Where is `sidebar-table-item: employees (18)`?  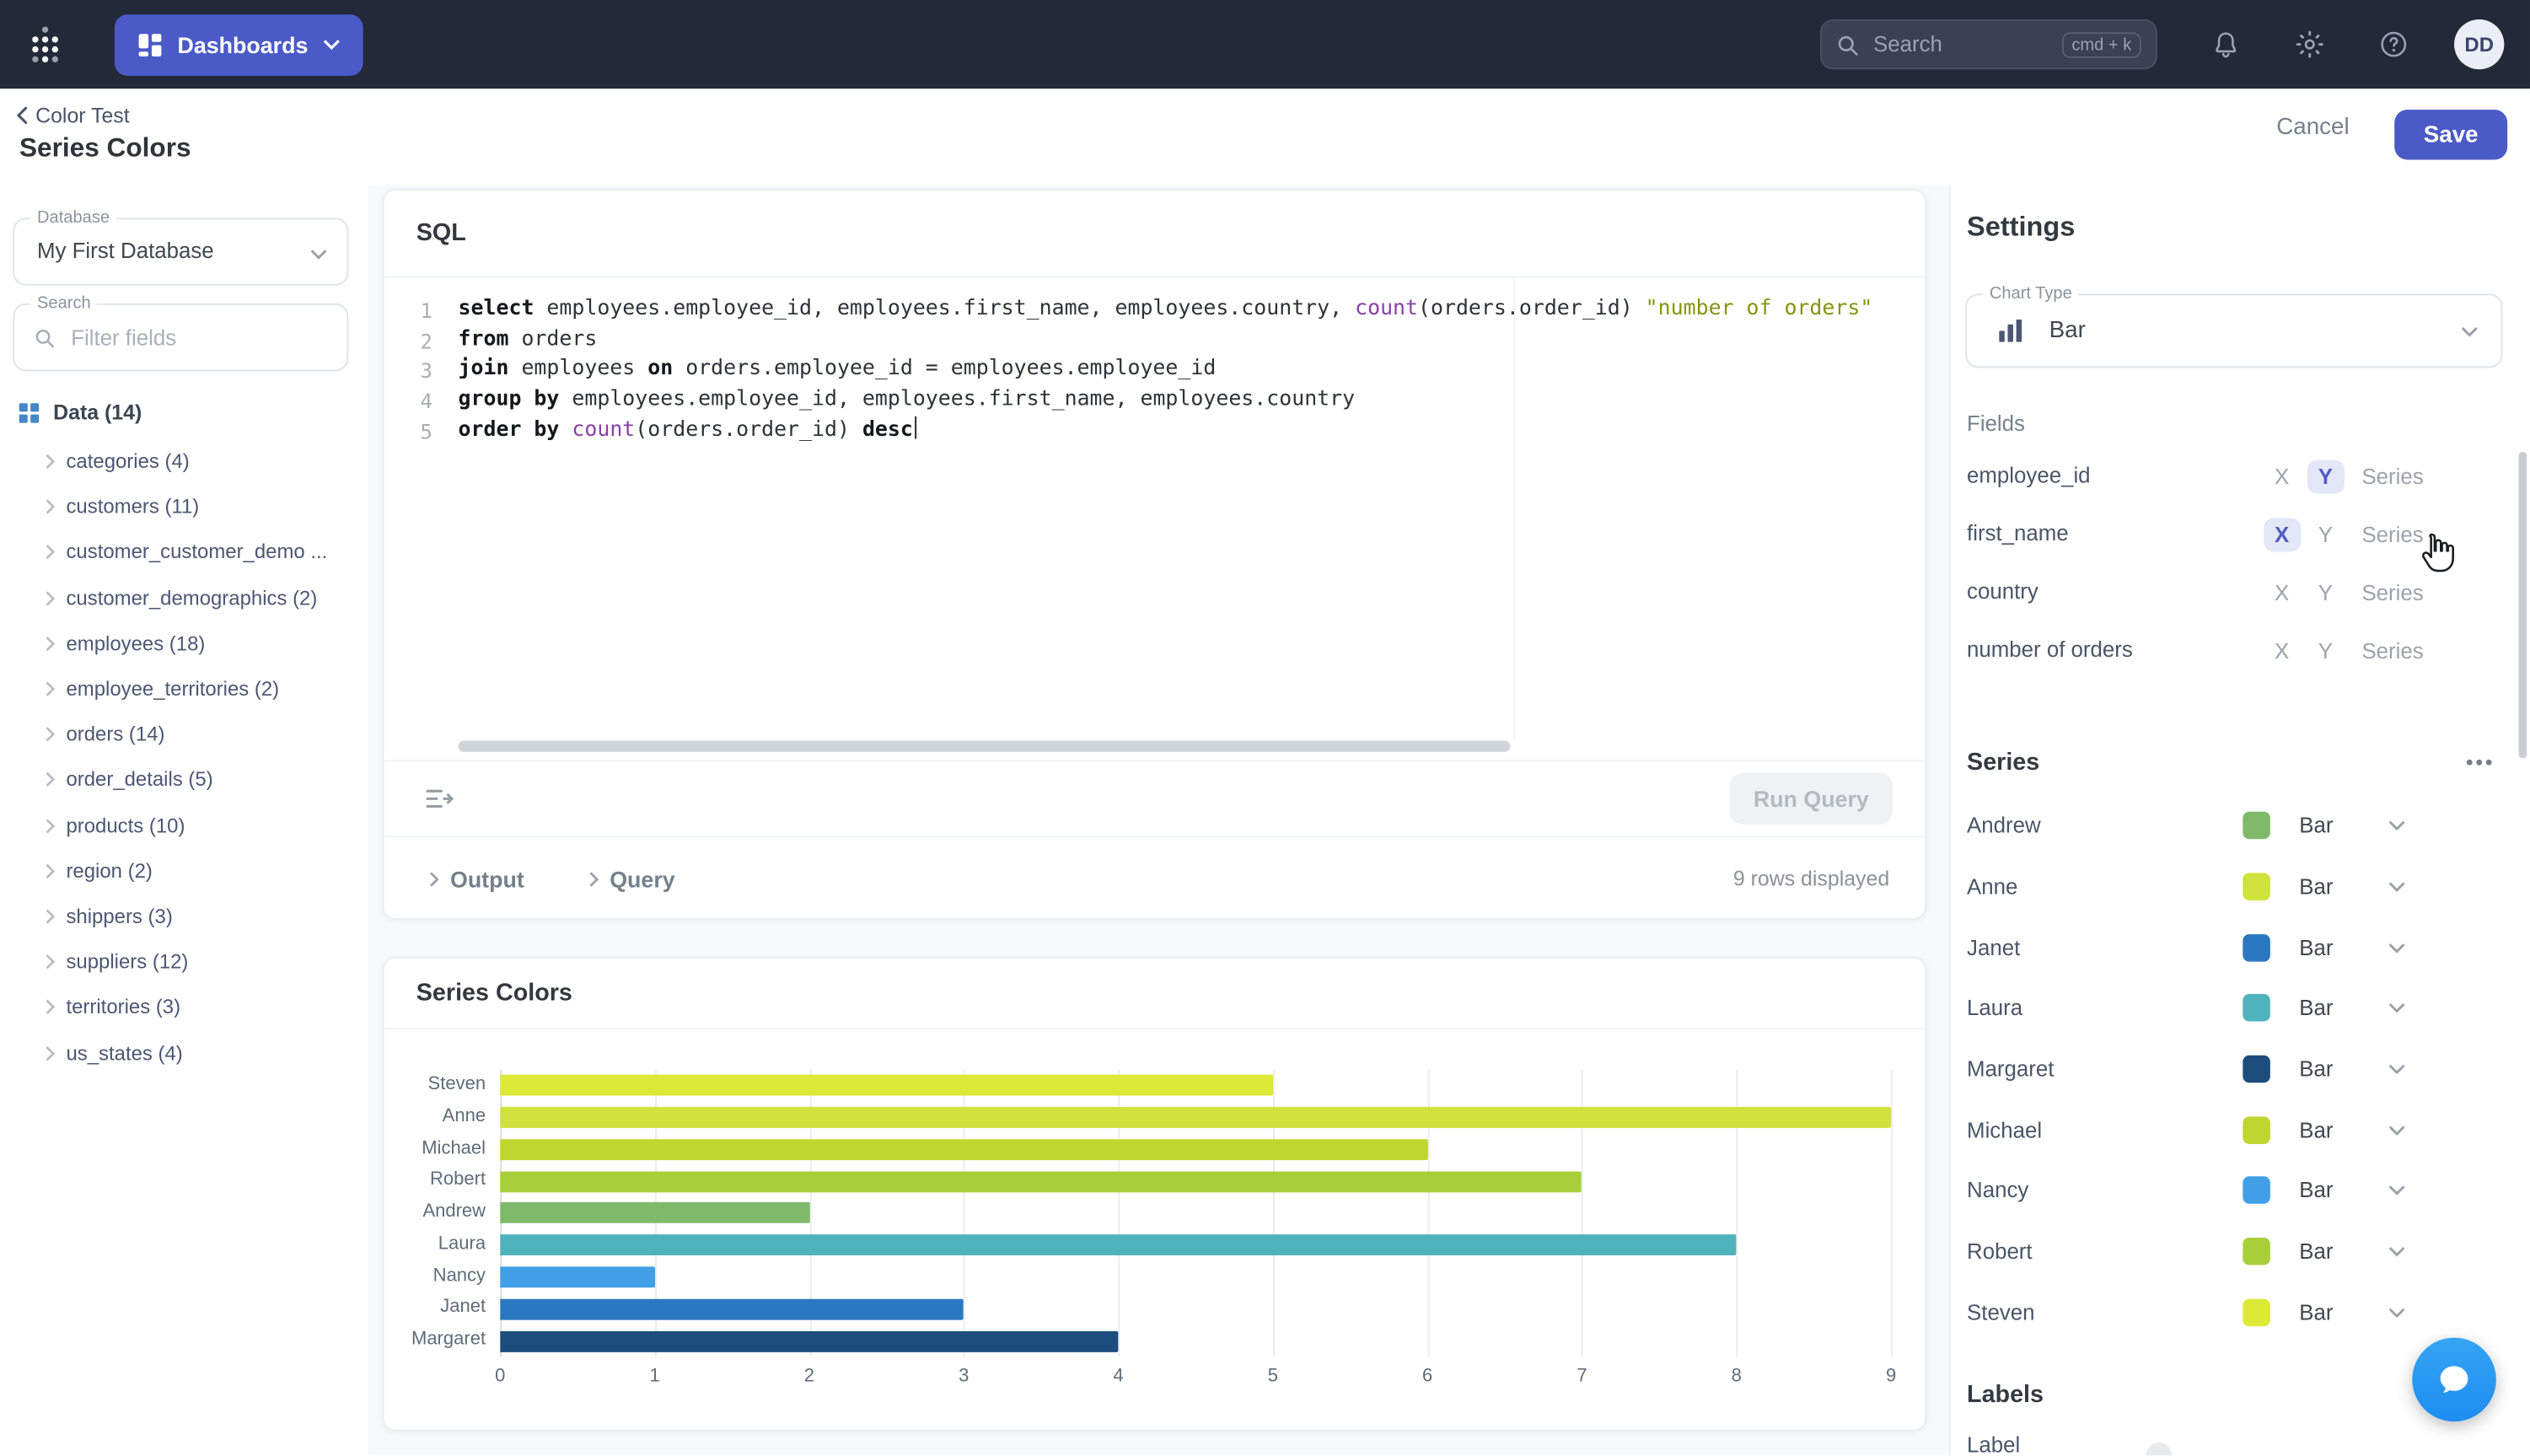
sidebar-table-item: employees (18) is located at coordinates (184, 643).